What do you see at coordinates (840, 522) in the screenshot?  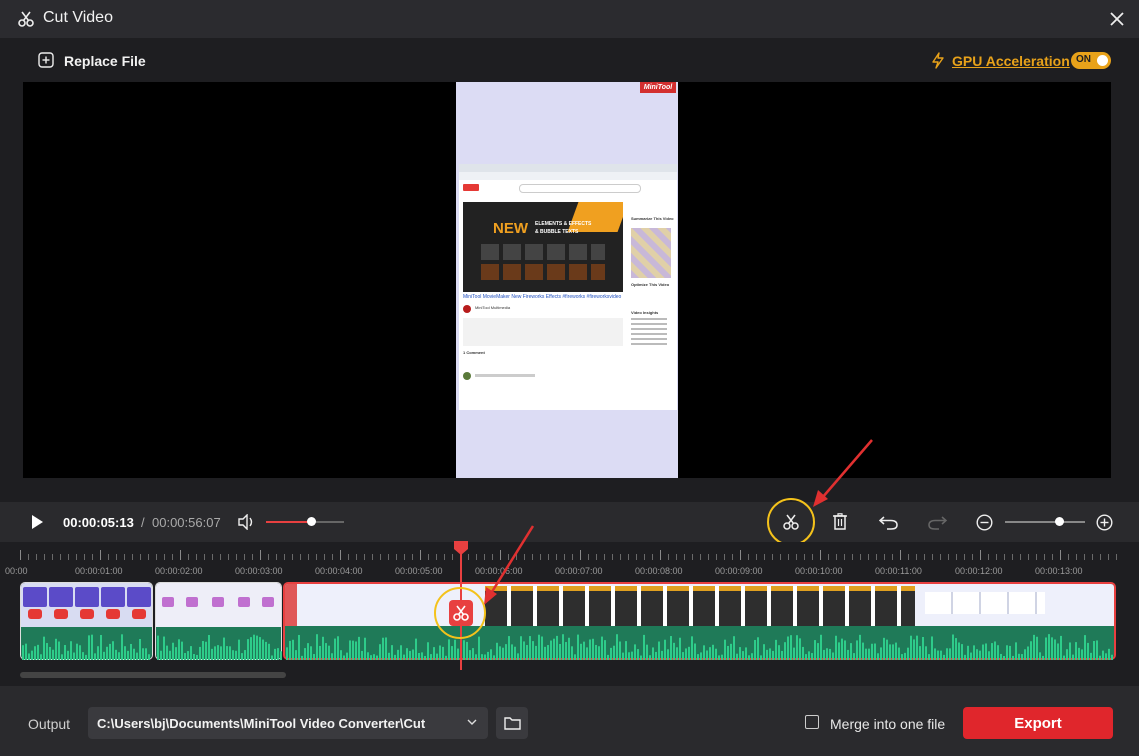 I see `trash-icon` at bounding box center [840, 522].